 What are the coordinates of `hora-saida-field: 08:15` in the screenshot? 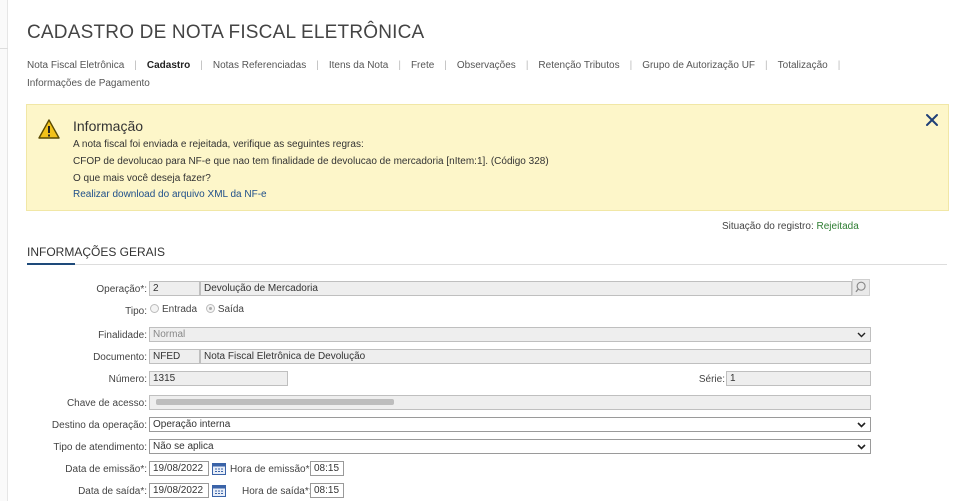 It's located at (327, 490).